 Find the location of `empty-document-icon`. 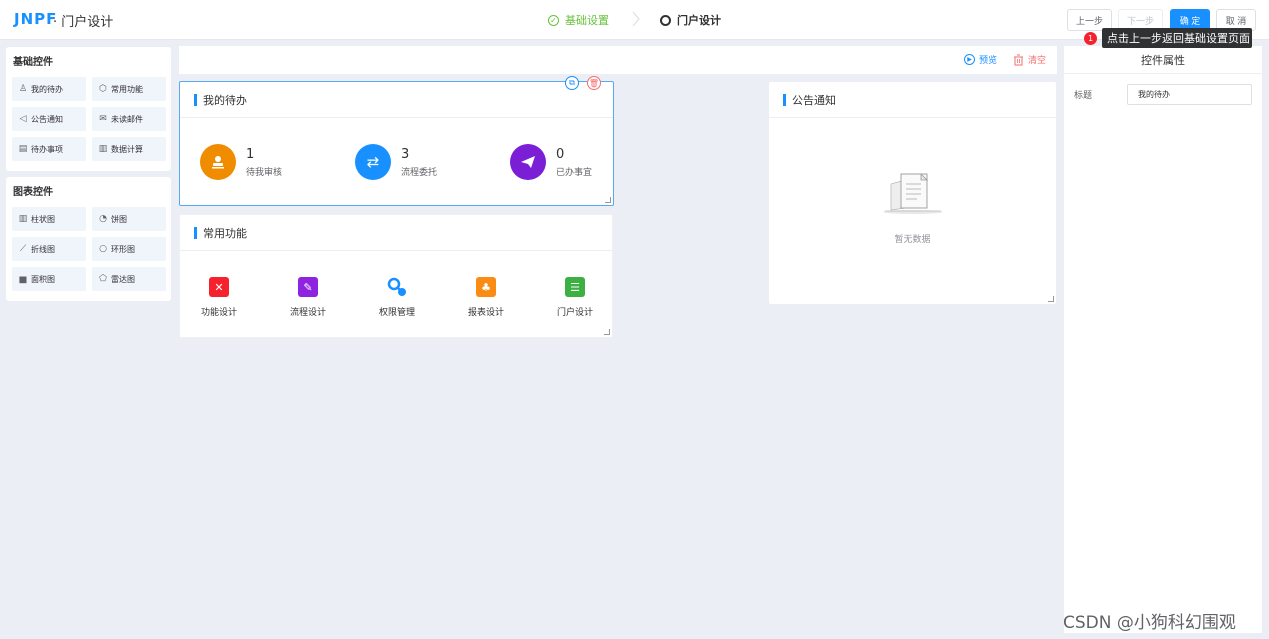

empty-document-icon is located at coordinates (913, 193).